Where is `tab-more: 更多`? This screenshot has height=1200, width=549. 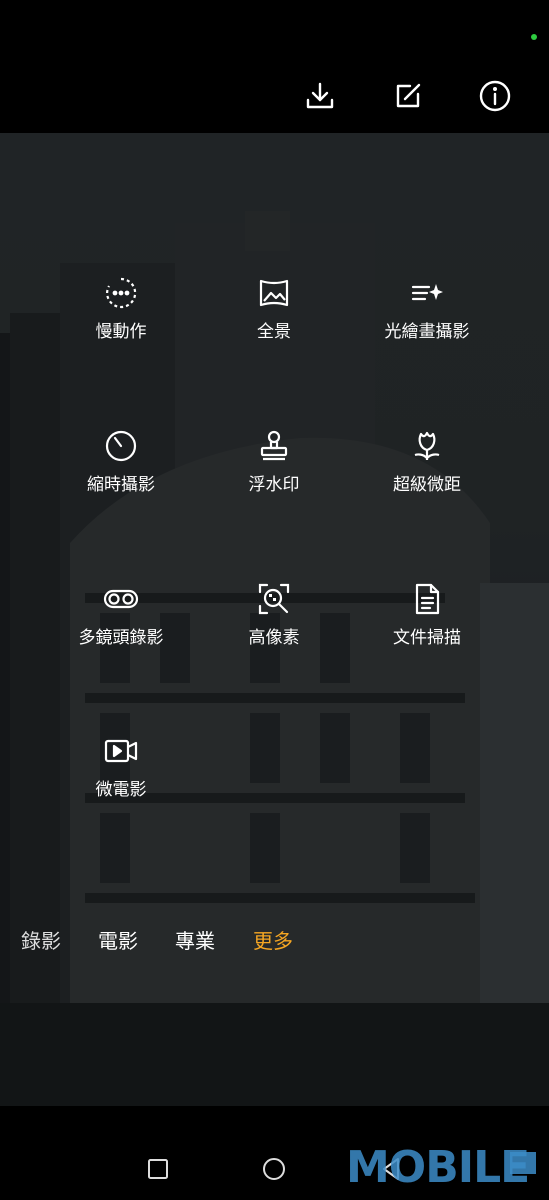
tab-more: 更多 is located at coordinates (273, 939).